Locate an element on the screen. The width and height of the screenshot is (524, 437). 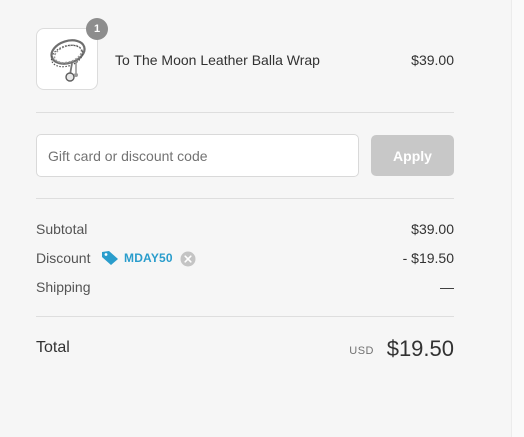
discount-row: Discount MDAY50 - $19.50 is located at coordinates (245, 259).